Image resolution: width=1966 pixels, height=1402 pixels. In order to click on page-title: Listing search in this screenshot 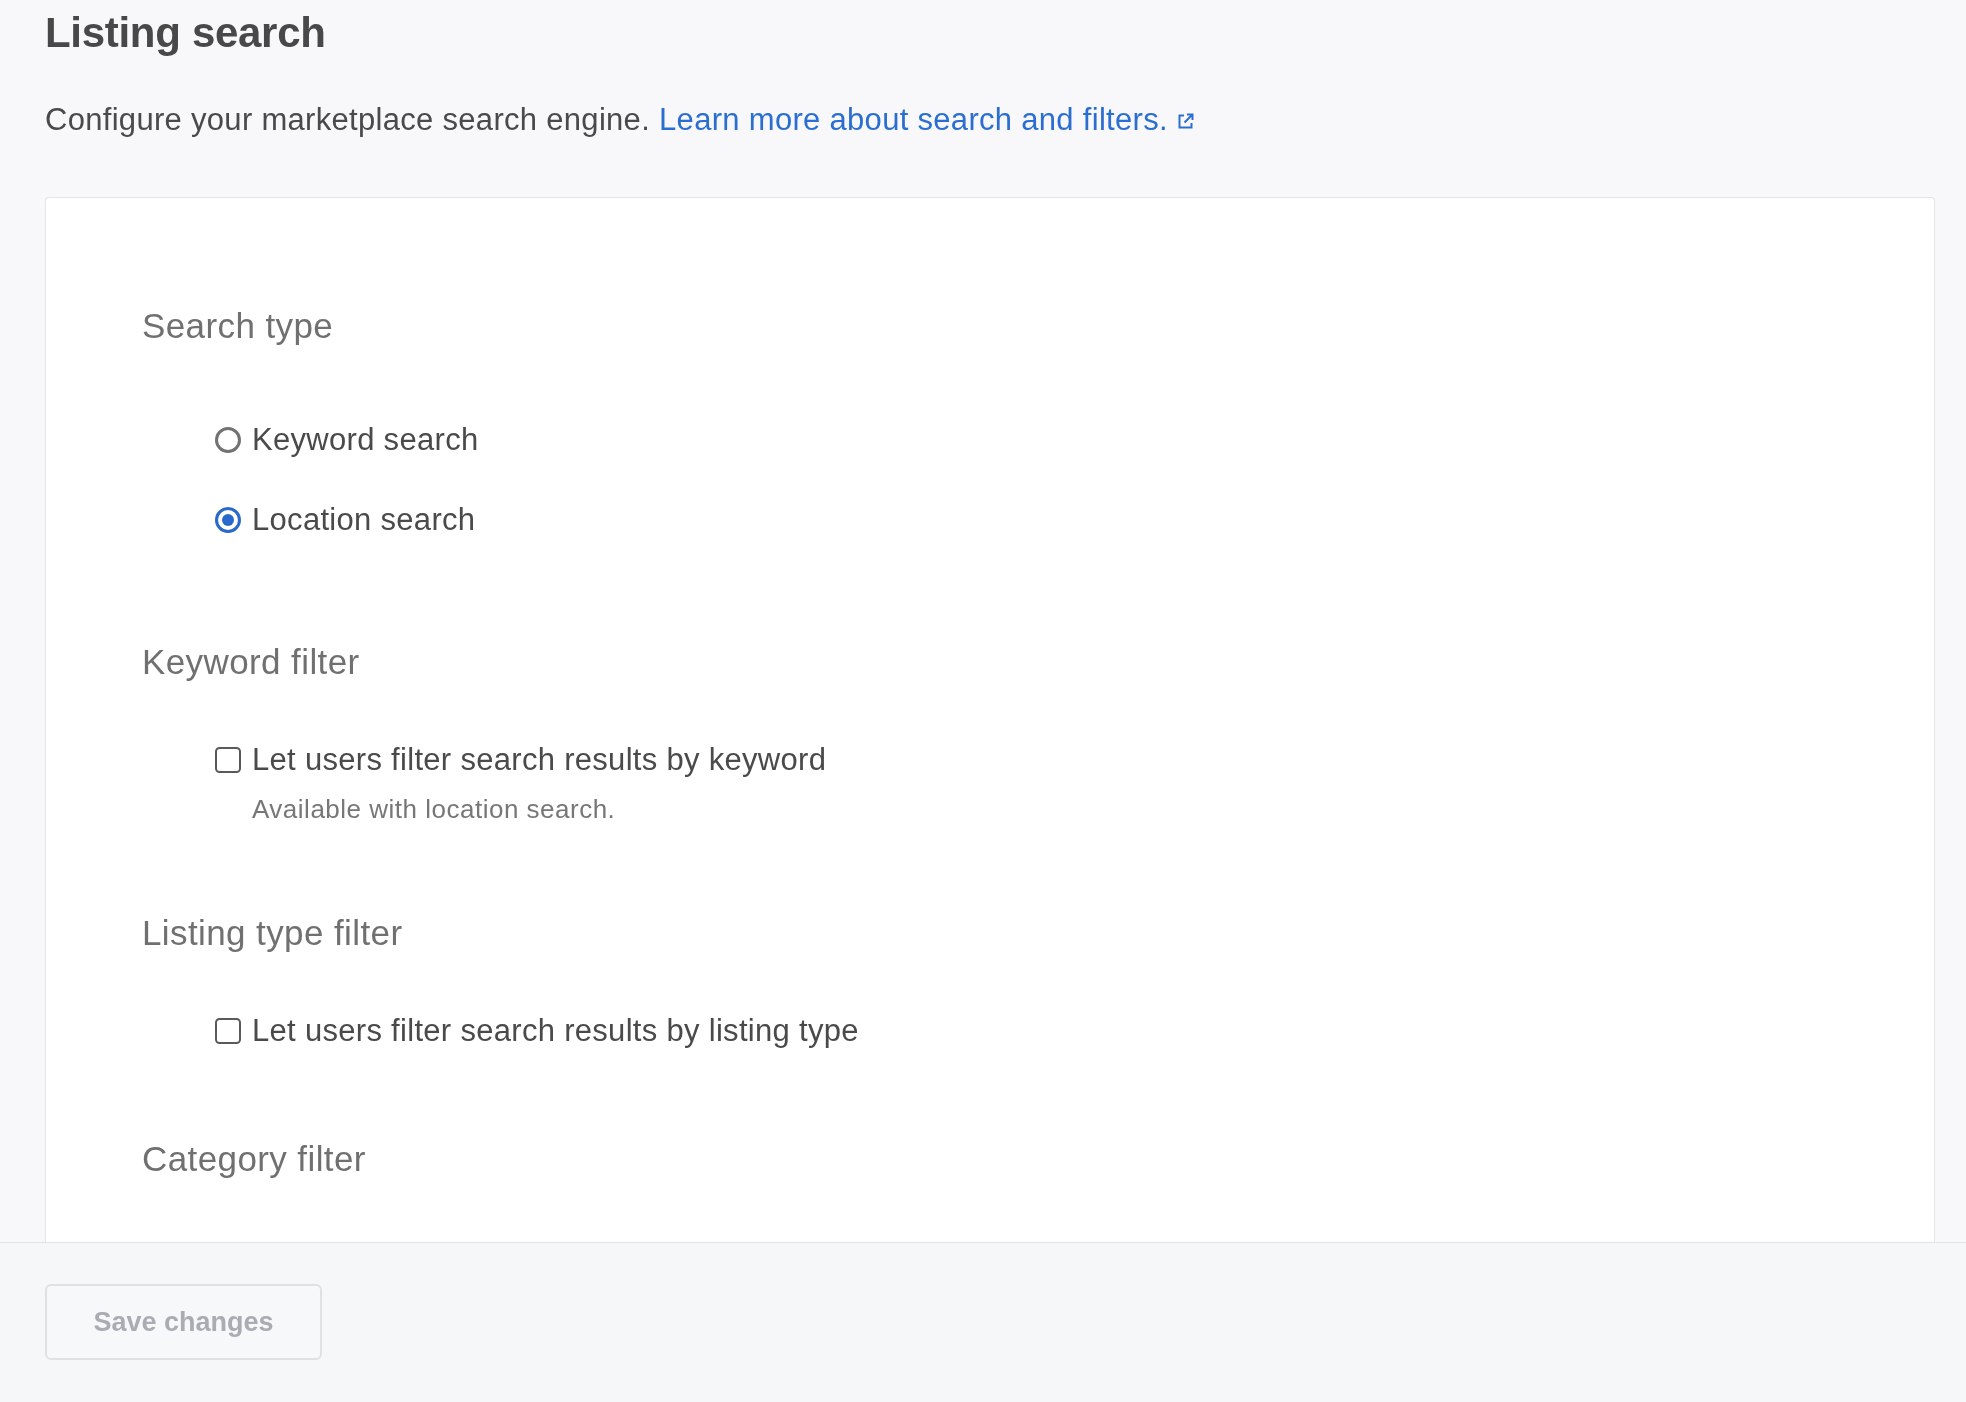, I will do `click(185, 33)`.